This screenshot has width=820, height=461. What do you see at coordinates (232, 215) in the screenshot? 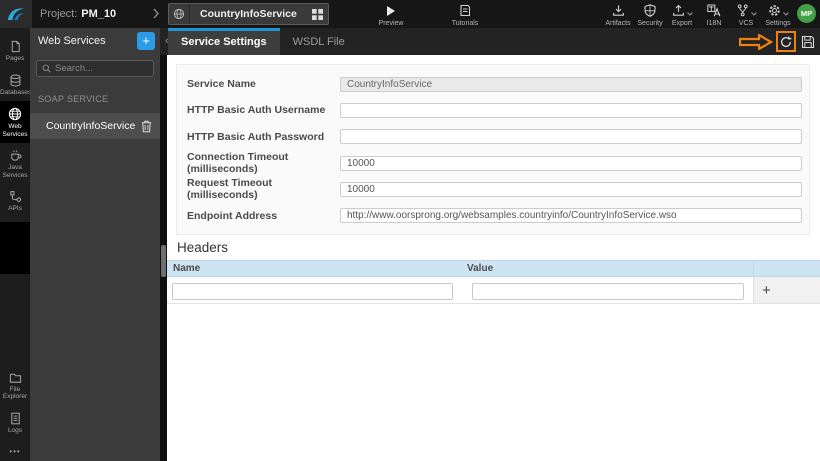
I see `field-label: Endpoint Address` at bounding box center [232, 215].